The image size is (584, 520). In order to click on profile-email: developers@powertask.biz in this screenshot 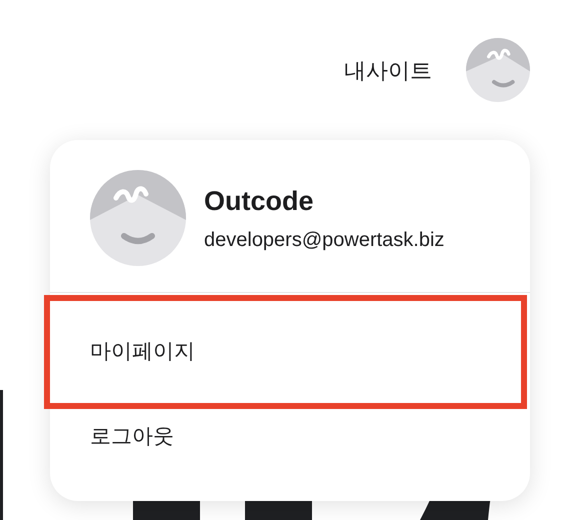, I will do `click(324, 241)`.